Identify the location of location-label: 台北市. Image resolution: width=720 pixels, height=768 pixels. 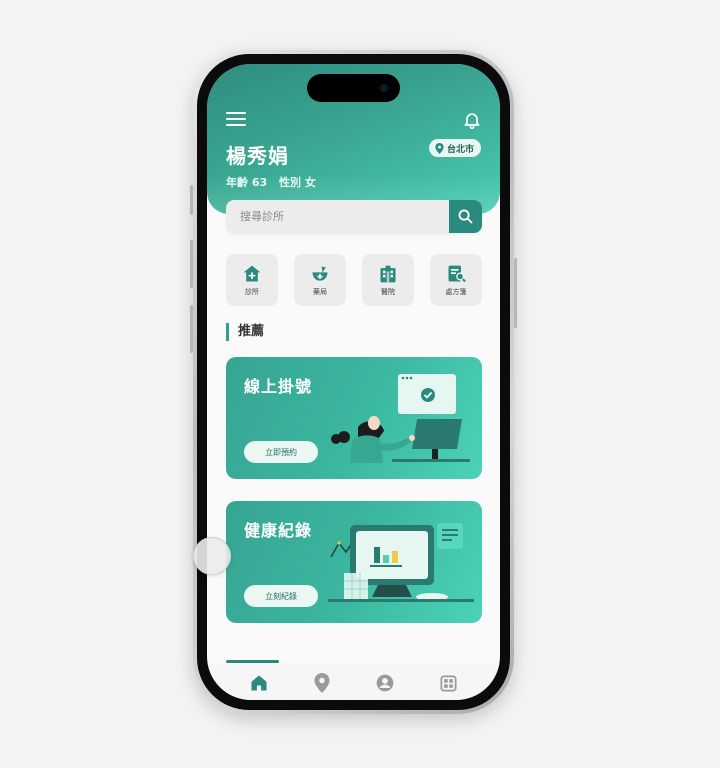
(460, 149).